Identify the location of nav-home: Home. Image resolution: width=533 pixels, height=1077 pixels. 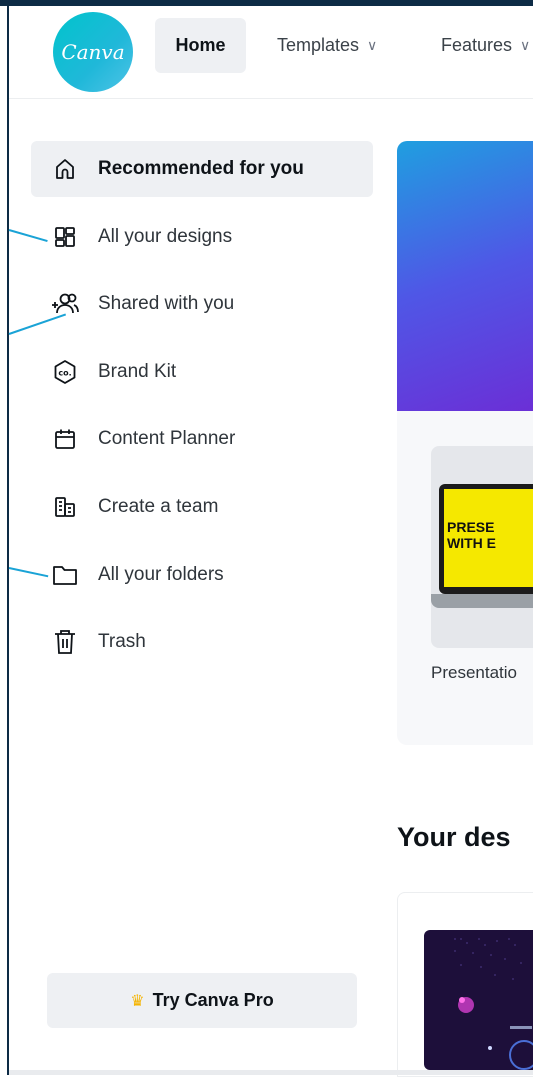
(200, 45).